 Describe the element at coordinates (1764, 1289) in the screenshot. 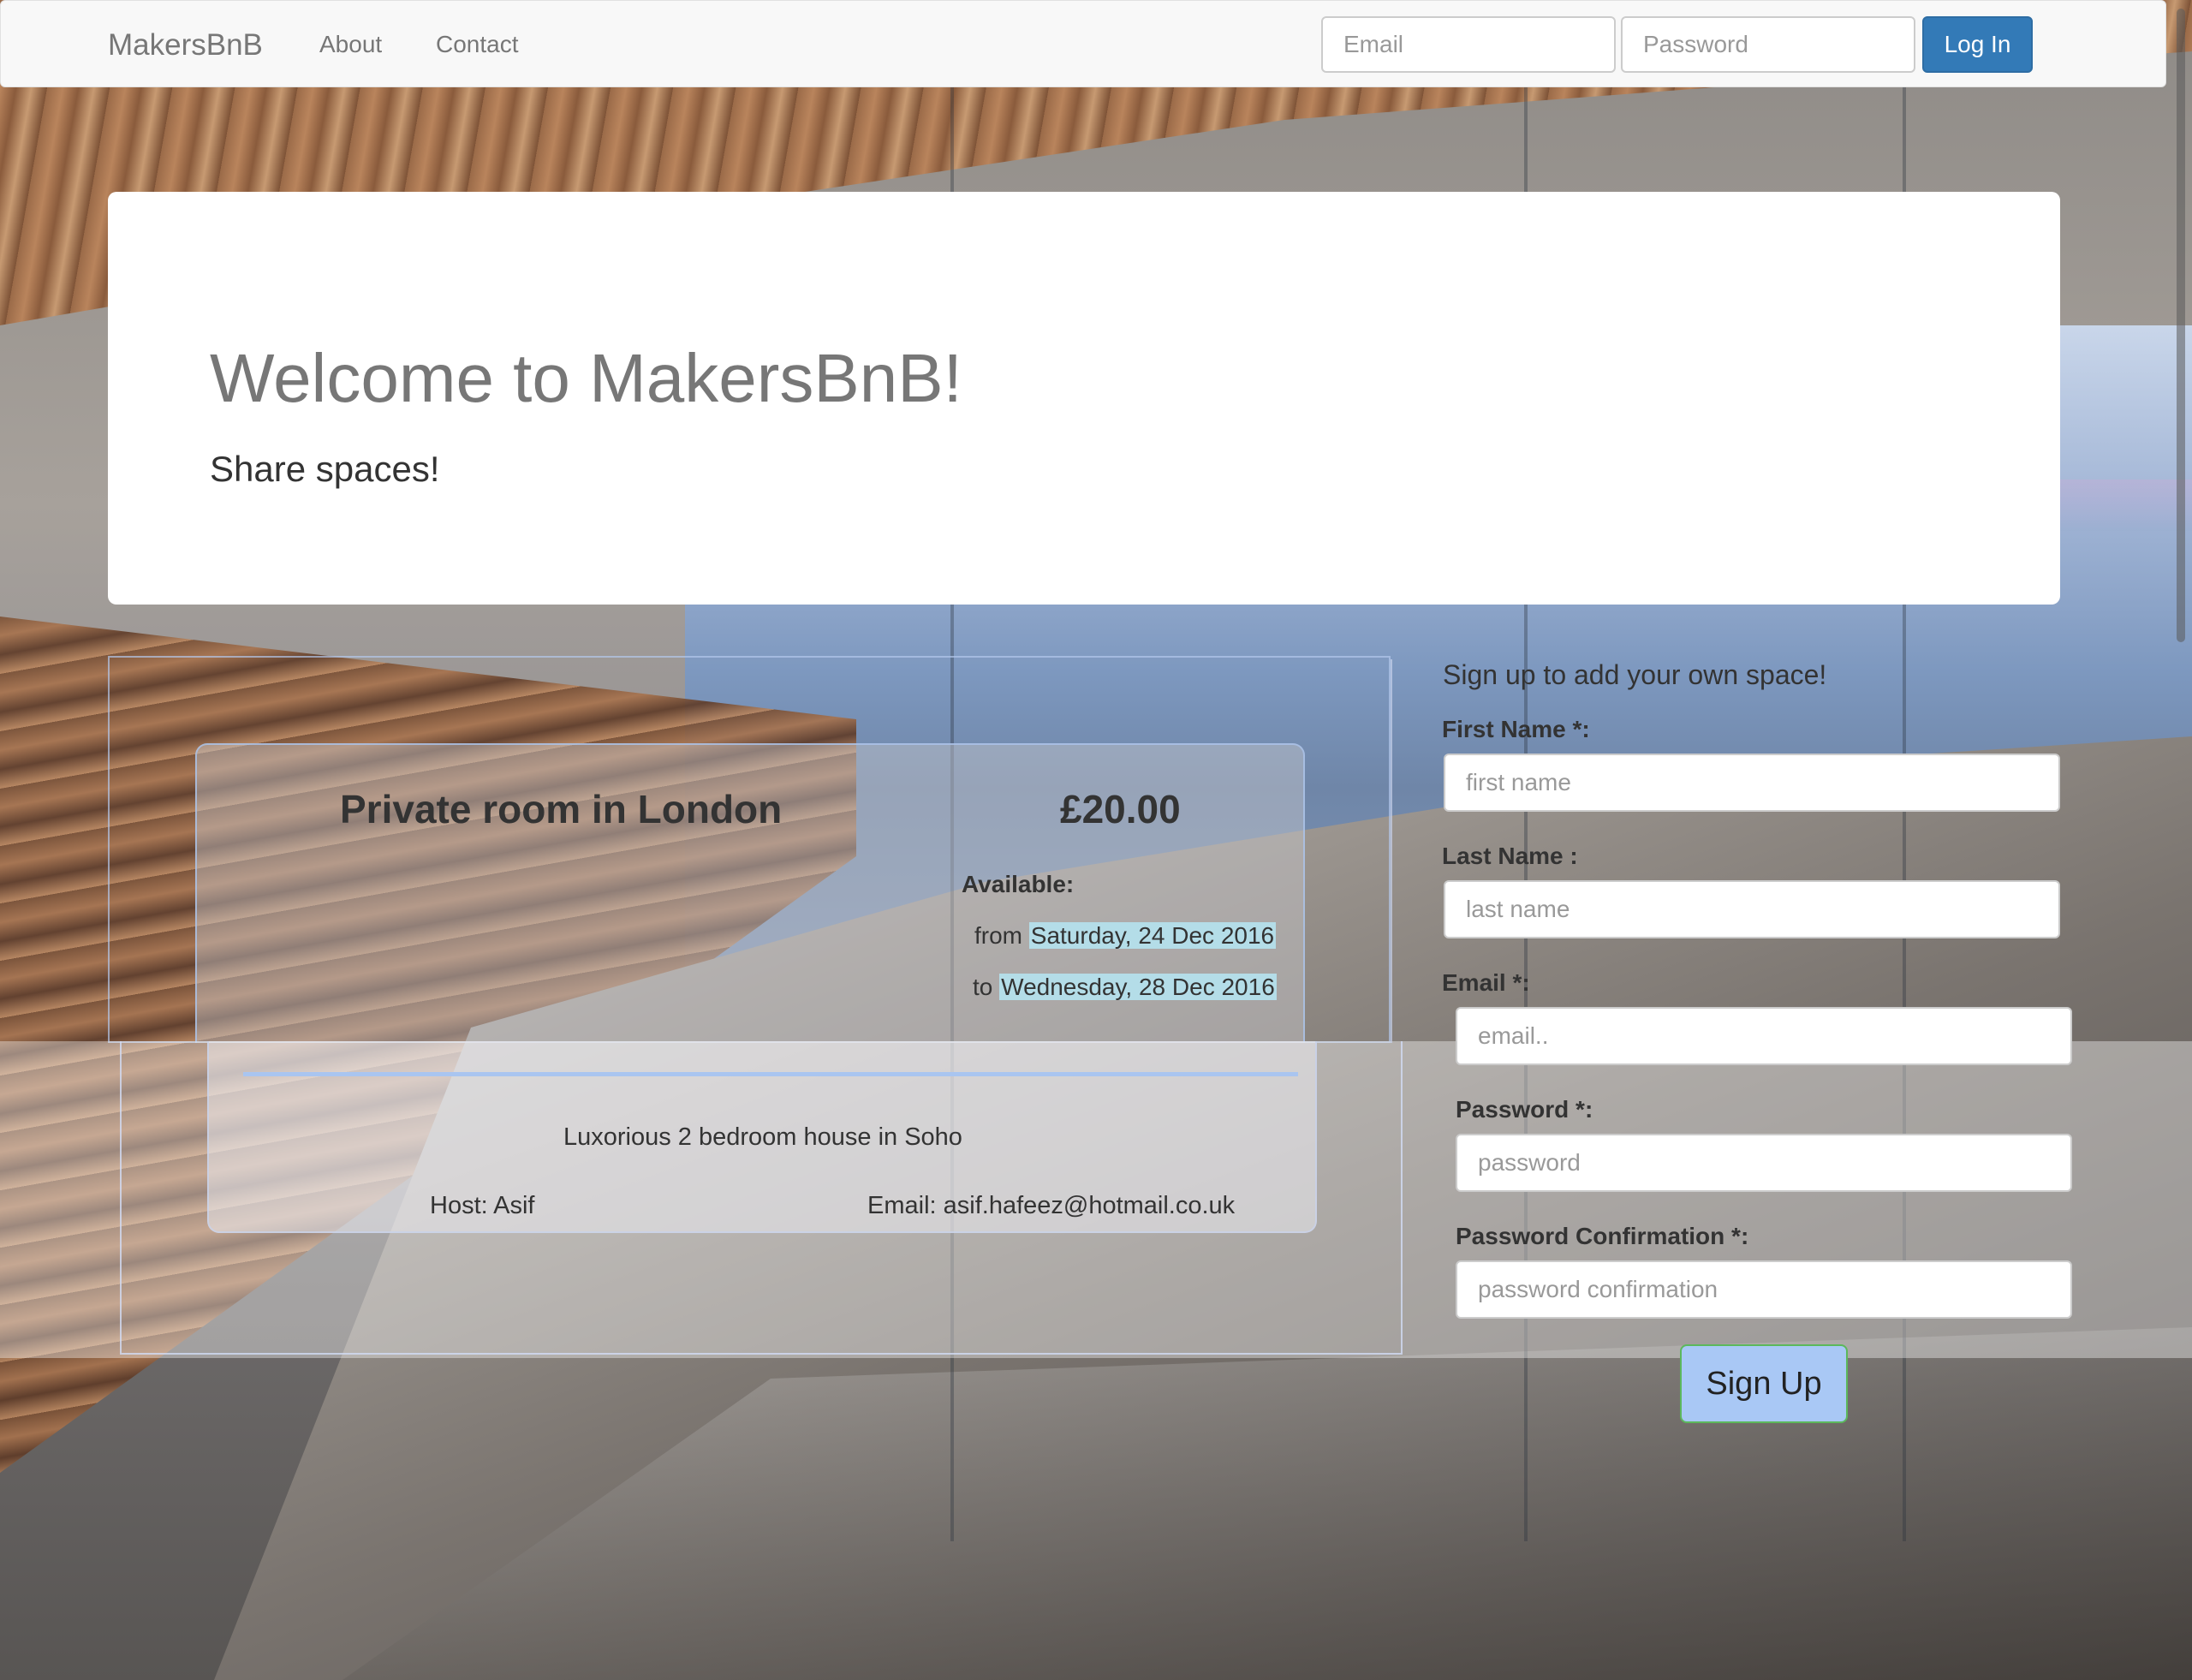

I see `password-confirmation-input` at that location.